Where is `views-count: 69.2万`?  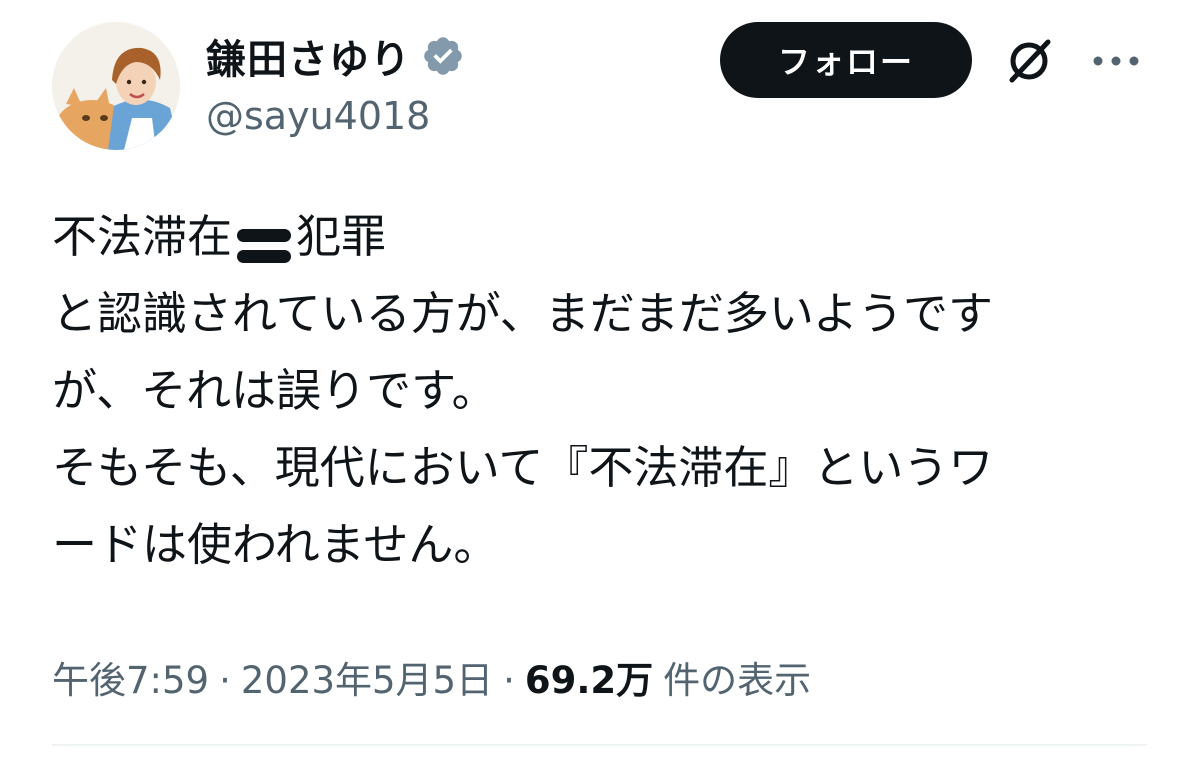 views-count: 69.2万 is located at coordinates (589, 677).